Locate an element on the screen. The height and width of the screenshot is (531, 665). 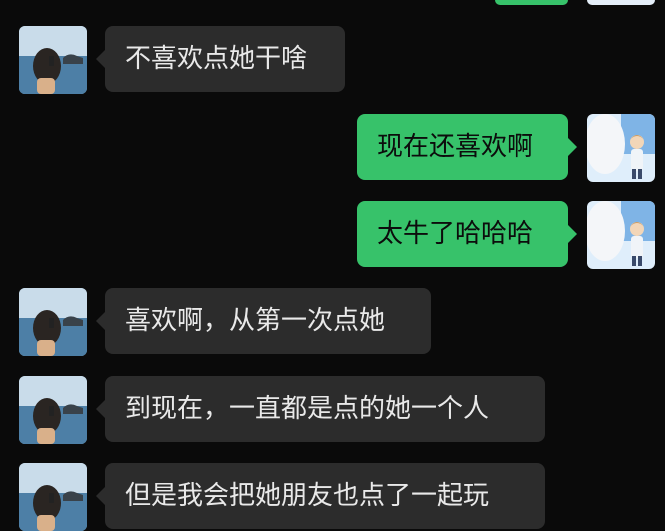
previous-avatar-edge is located at coordinates (621, 2).